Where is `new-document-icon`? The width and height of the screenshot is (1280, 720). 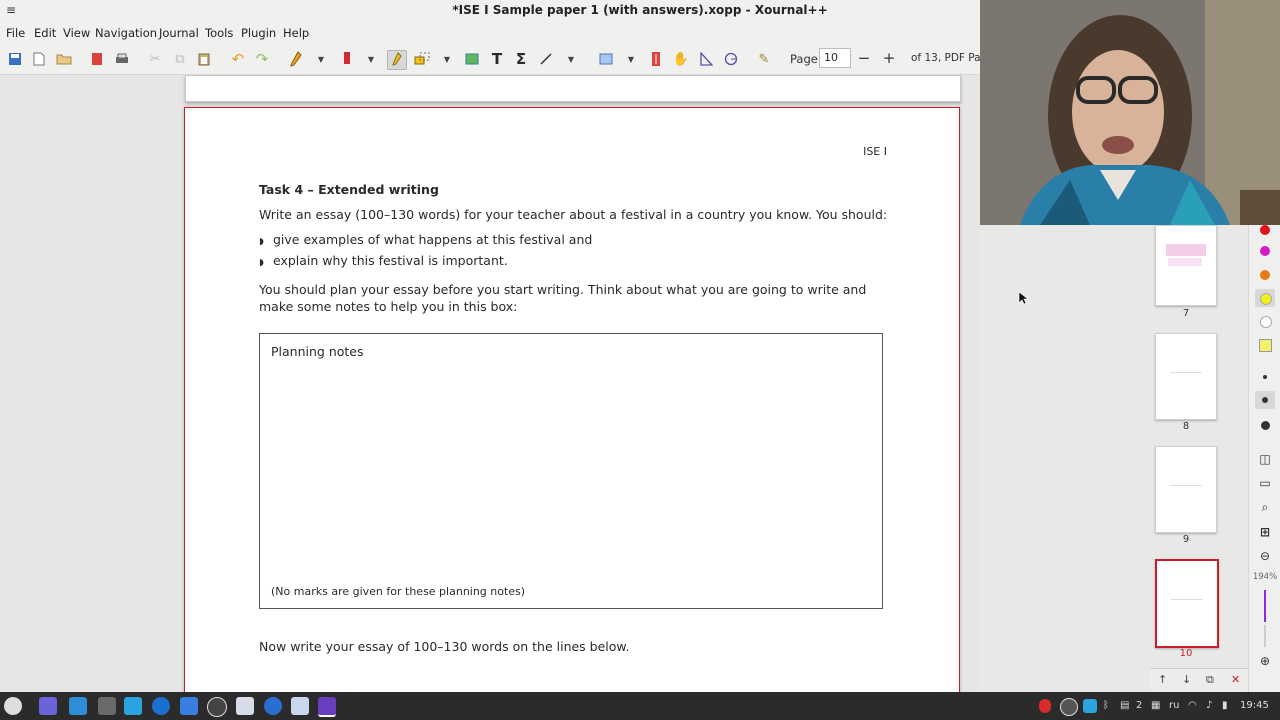 new-document-icon is located at coordinates (39, 59).